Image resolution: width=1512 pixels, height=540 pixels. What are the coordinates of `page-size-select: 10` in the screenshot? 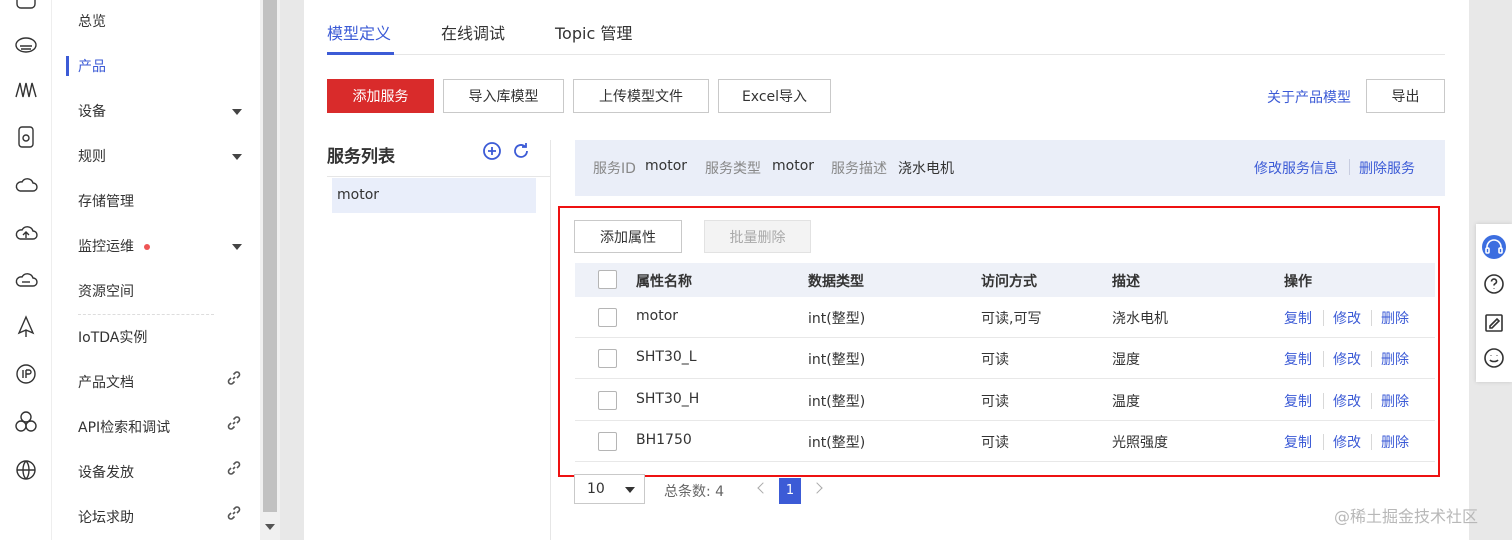 It's located at (609, 489).